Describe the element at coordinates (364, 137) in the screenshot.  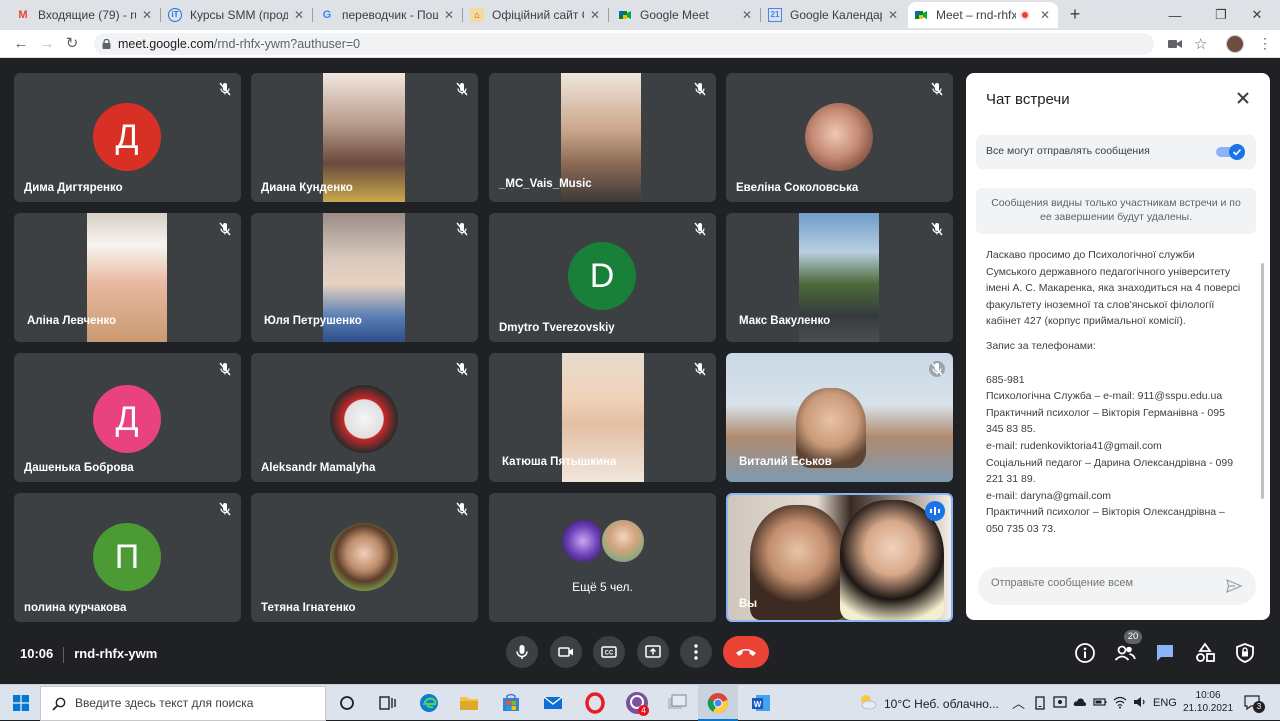
I see `participant-tile: Диана Кунденко` at that location.